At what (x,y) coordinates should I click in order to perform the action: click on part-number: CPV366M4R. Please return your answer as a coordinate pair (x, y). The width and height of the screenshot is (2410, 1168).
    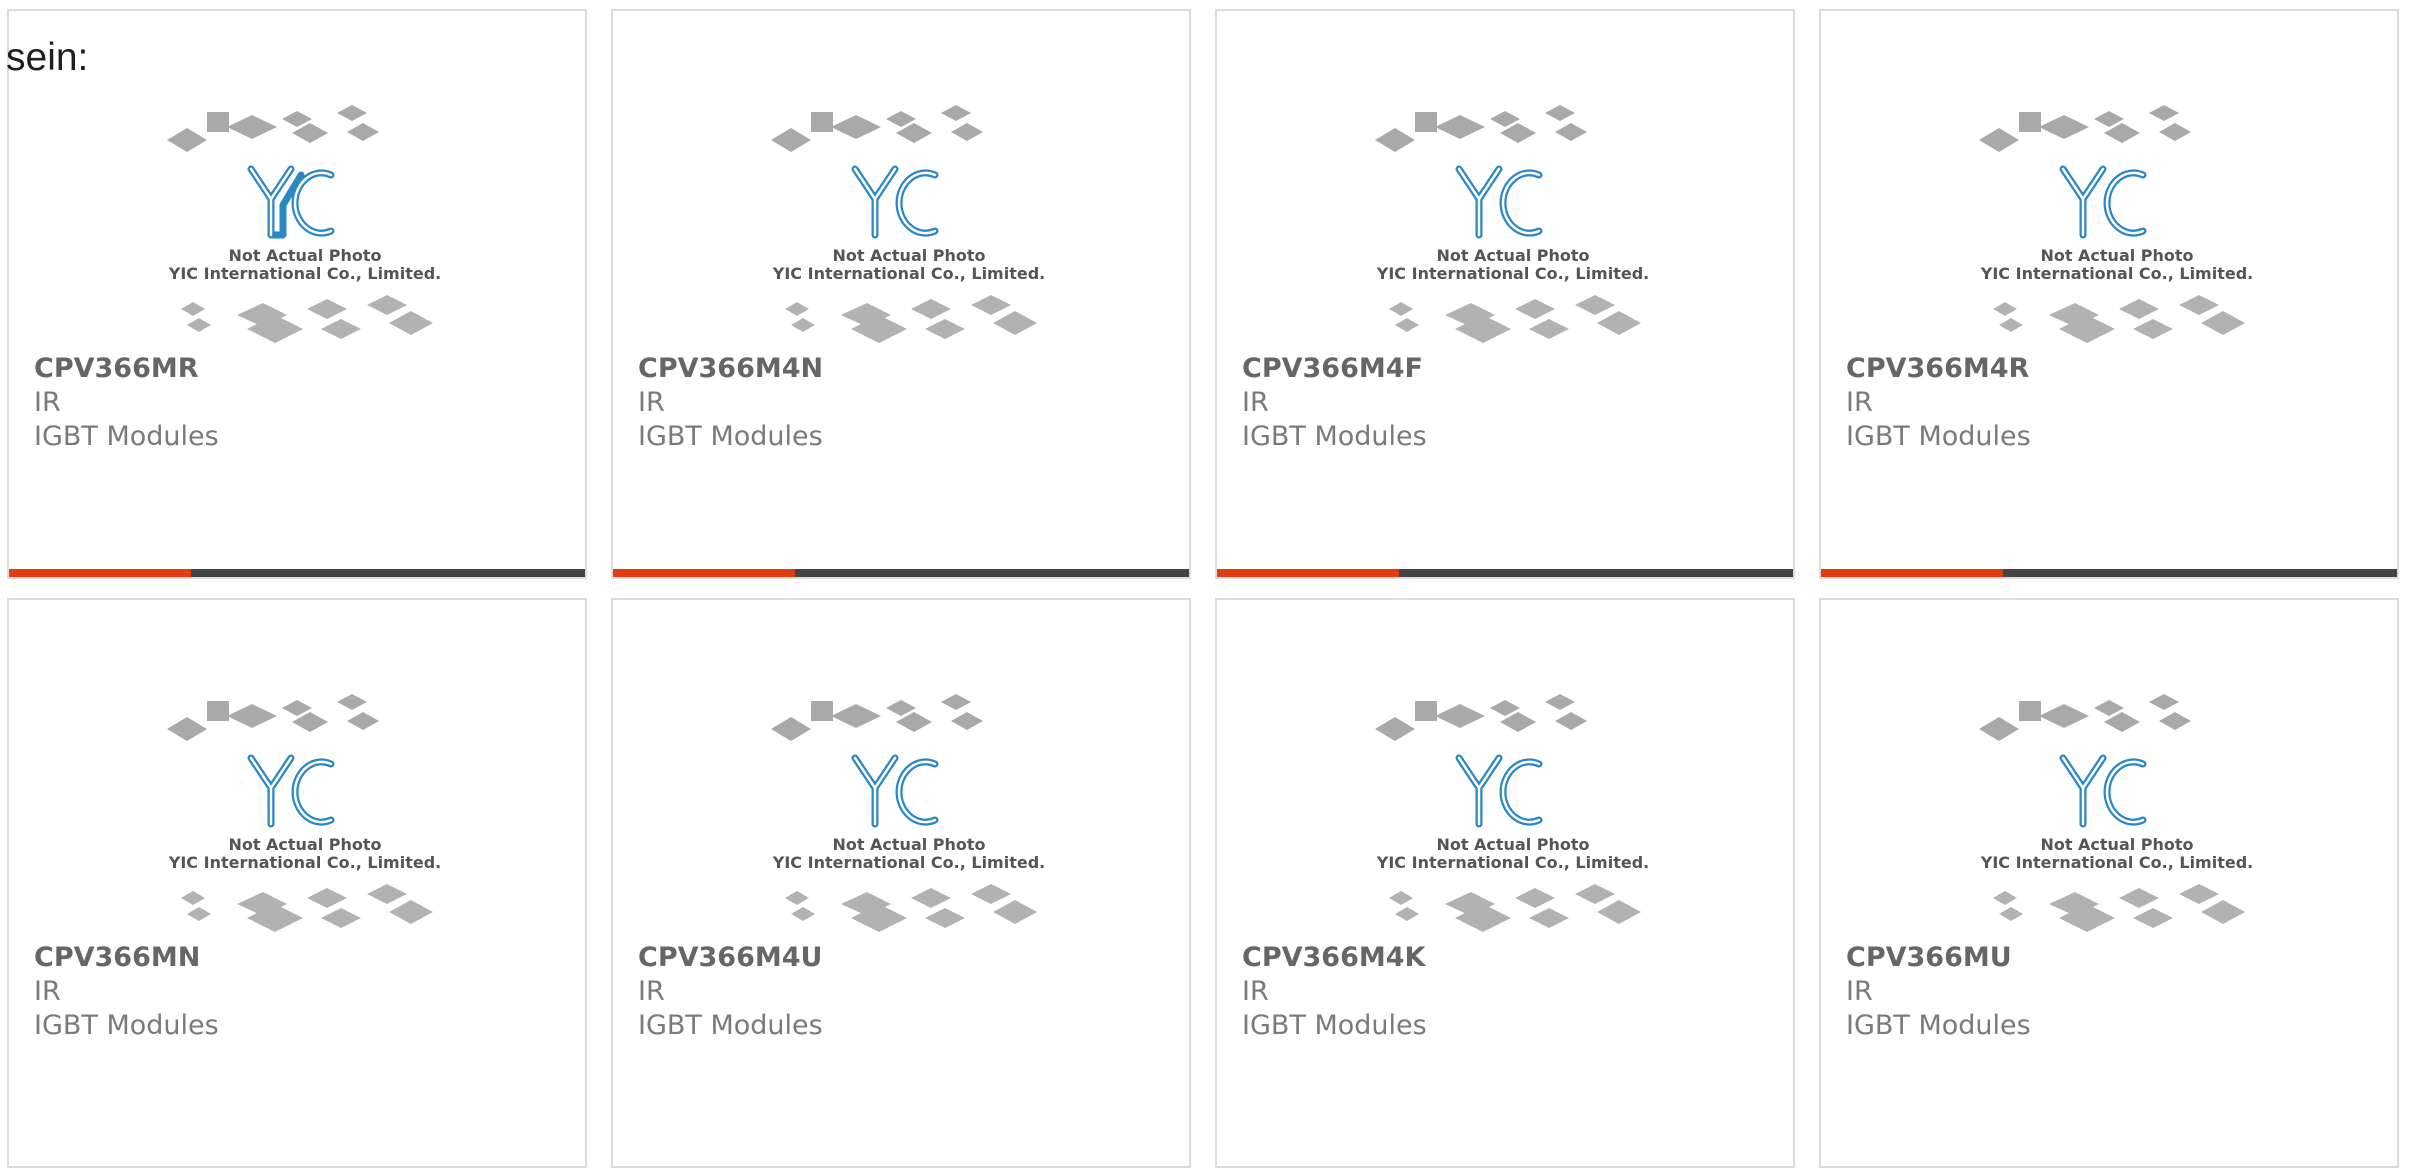
    Looking at the image, I should click on (1937, 368).